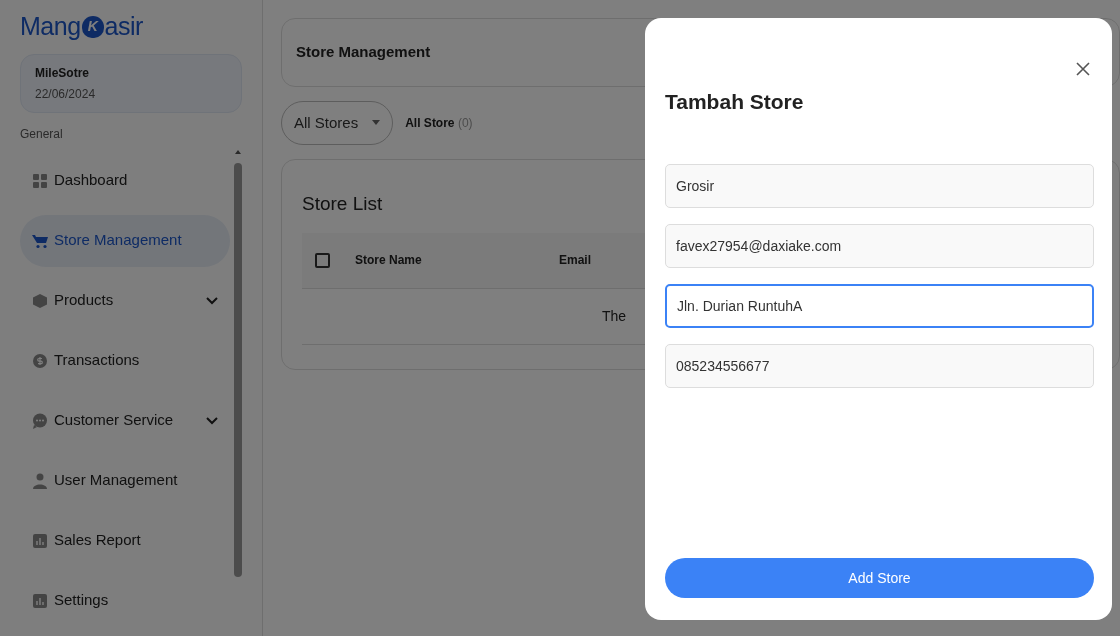 This screenshot has width=1120, height=636. What do you see at coordinates (40, 420) in the screenshot?
I see `chat-icon` at bounding box center [40, 420].